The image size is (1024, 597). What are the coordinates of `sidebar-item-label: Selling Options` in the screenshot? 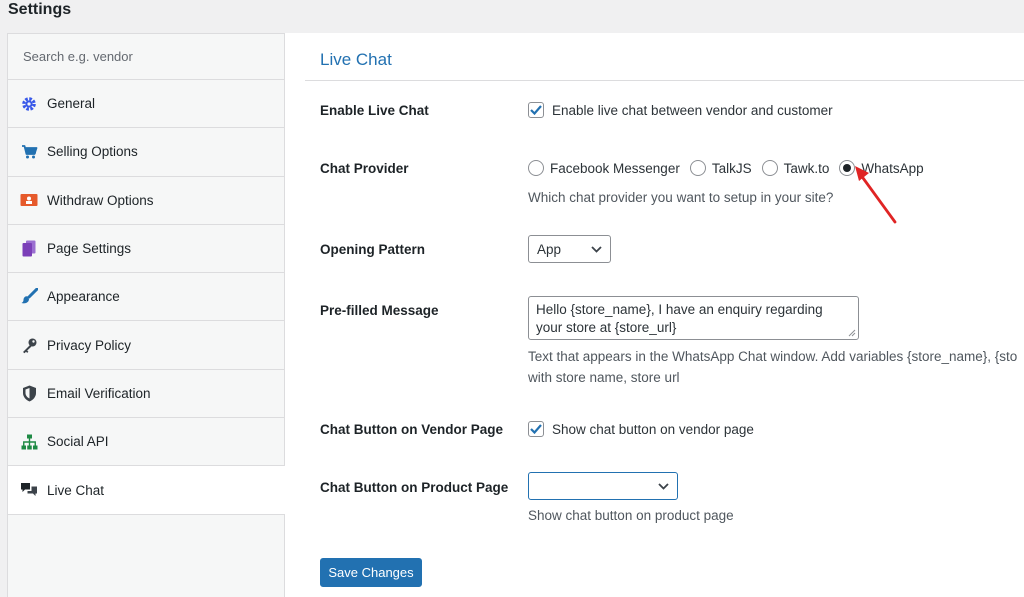 It's located at (92, 152).